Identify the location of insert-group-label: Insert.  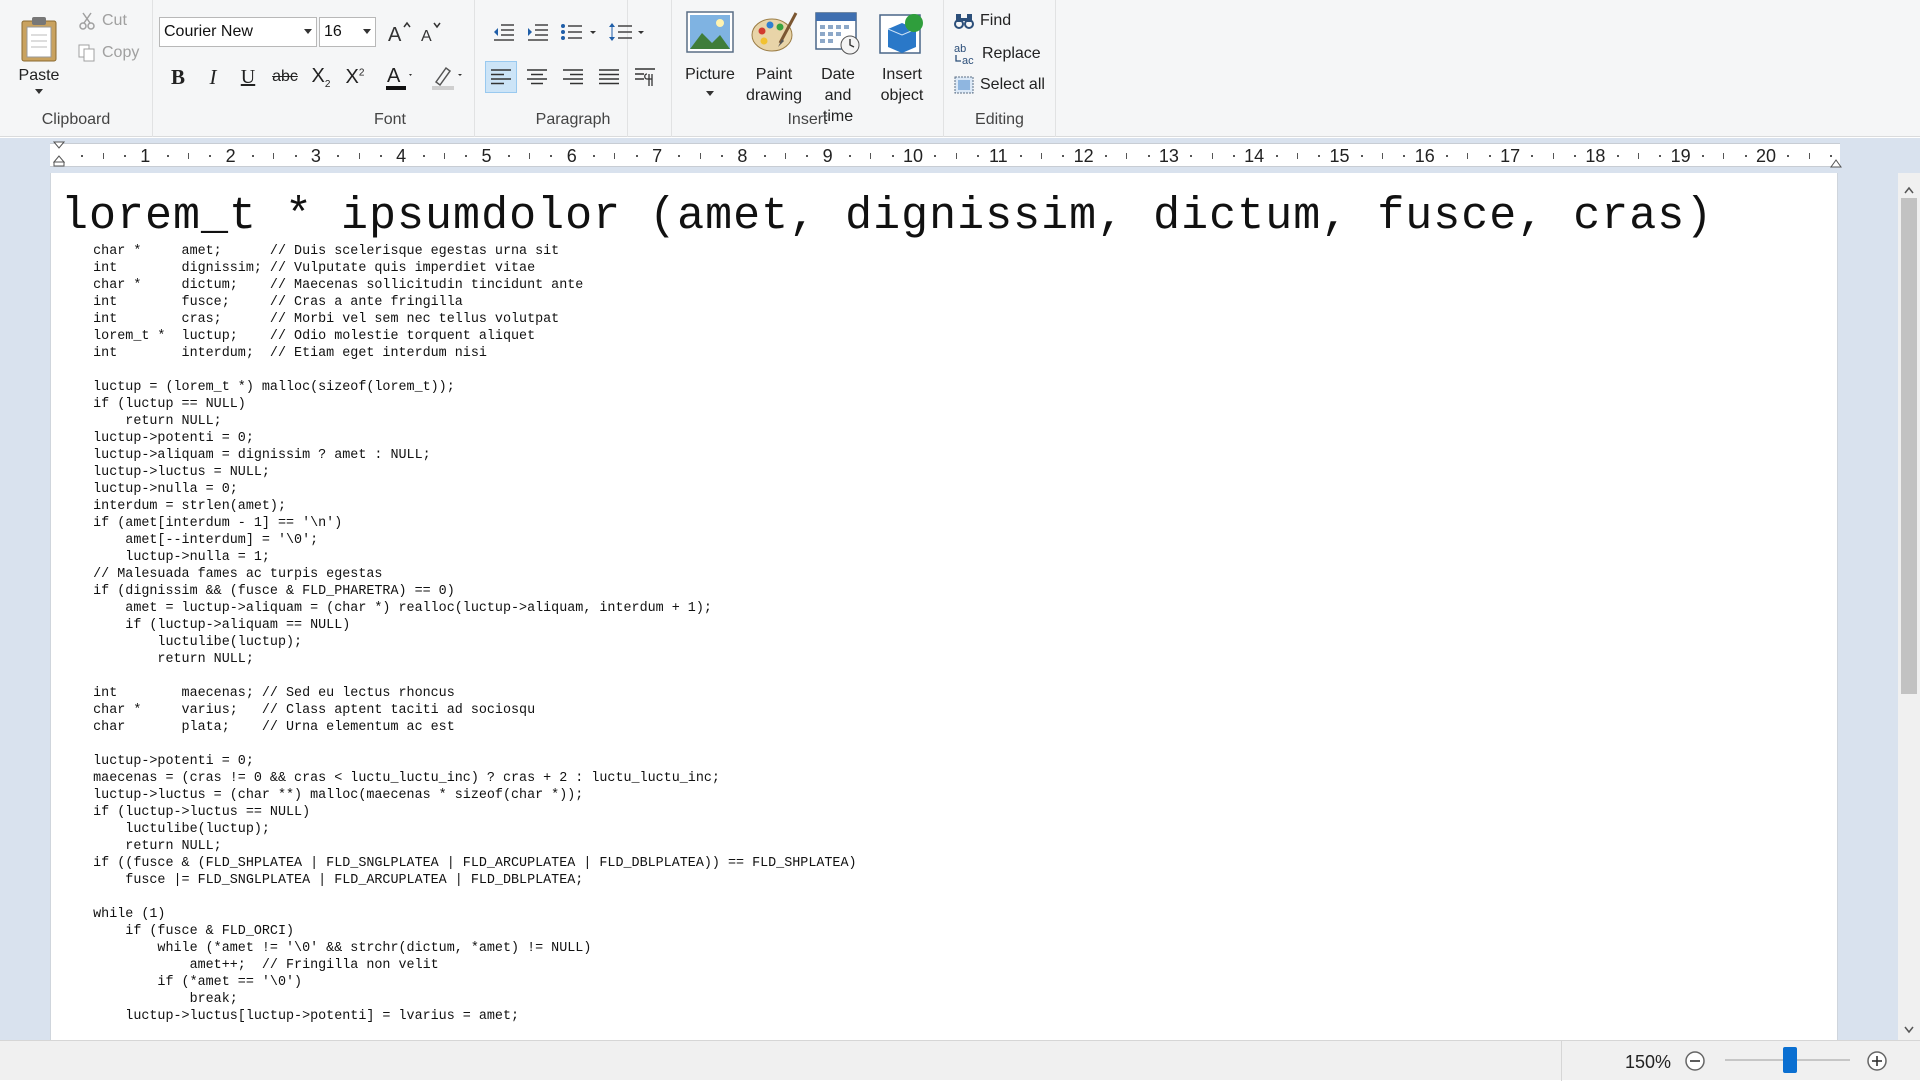
(807, 119).